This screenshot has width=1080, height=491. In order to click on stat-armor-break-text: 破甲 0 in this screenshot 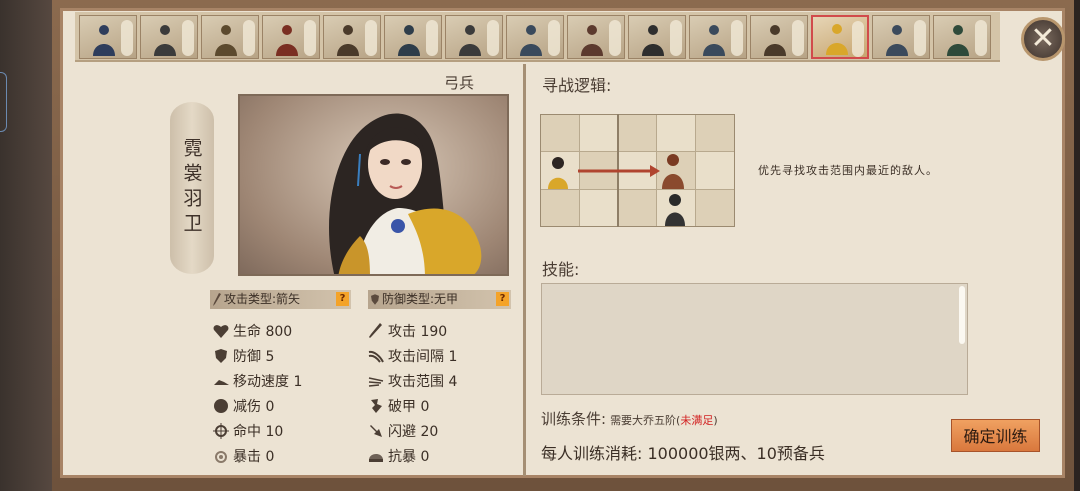, I will do `click(409, 407)`.